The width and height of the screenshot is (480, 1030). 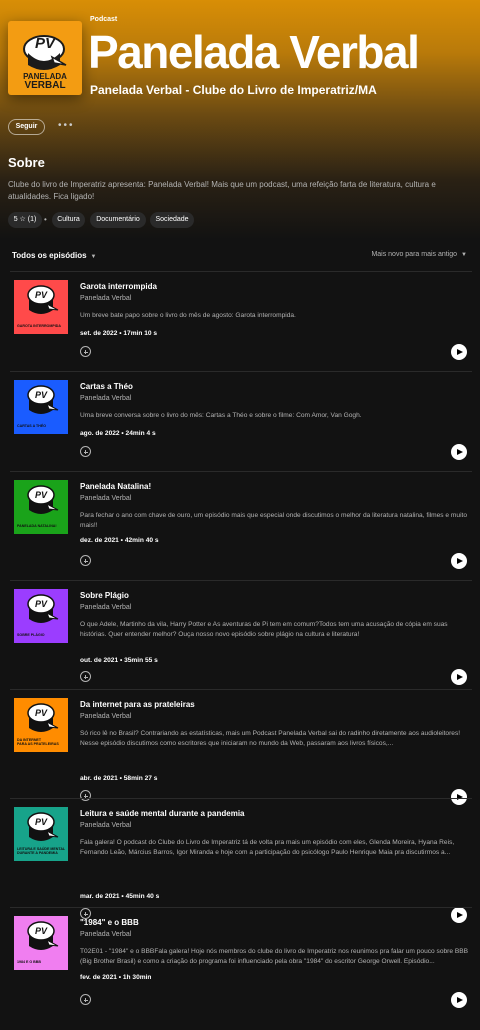 I want to click on type-label: Podcast, so click(x=104, y=19).